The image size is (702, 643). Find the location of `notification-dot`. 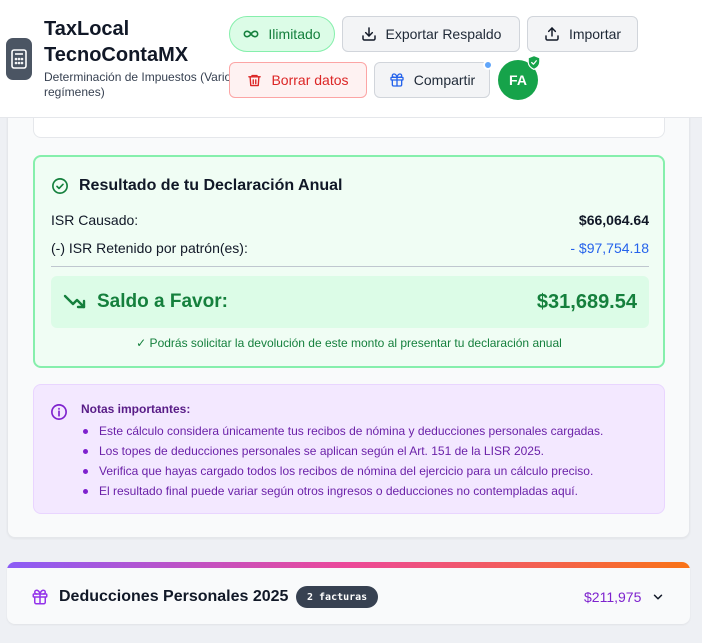

notification-dot is located at coordinates (488, 65).